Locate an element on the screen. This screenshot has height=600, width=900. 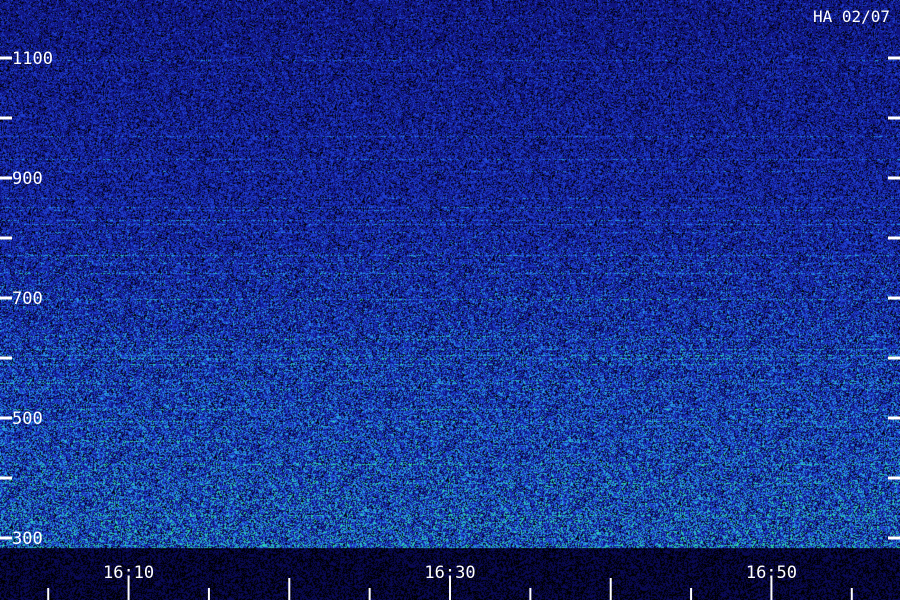
station-label: HA 02/07 is located at coordinates (851, 16).